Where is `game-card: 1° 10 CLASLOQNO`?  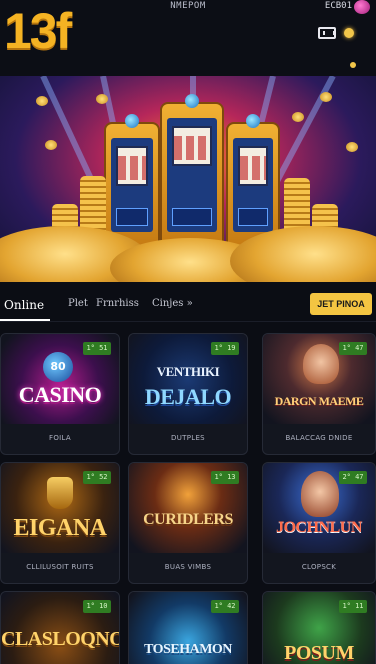
game-card: 1° 10 CLASLOQNO is located at coordinates (60, 627).